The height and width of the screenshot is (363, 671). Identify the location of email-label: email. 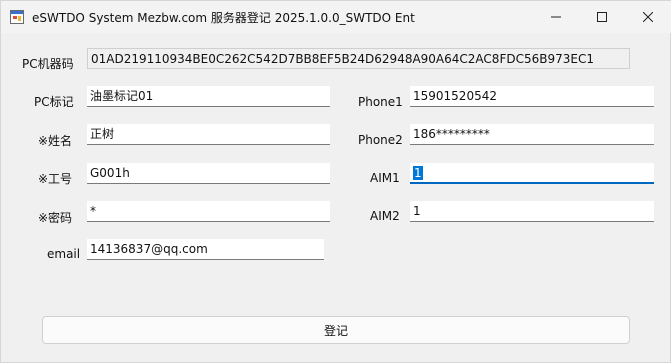
(64, 254).